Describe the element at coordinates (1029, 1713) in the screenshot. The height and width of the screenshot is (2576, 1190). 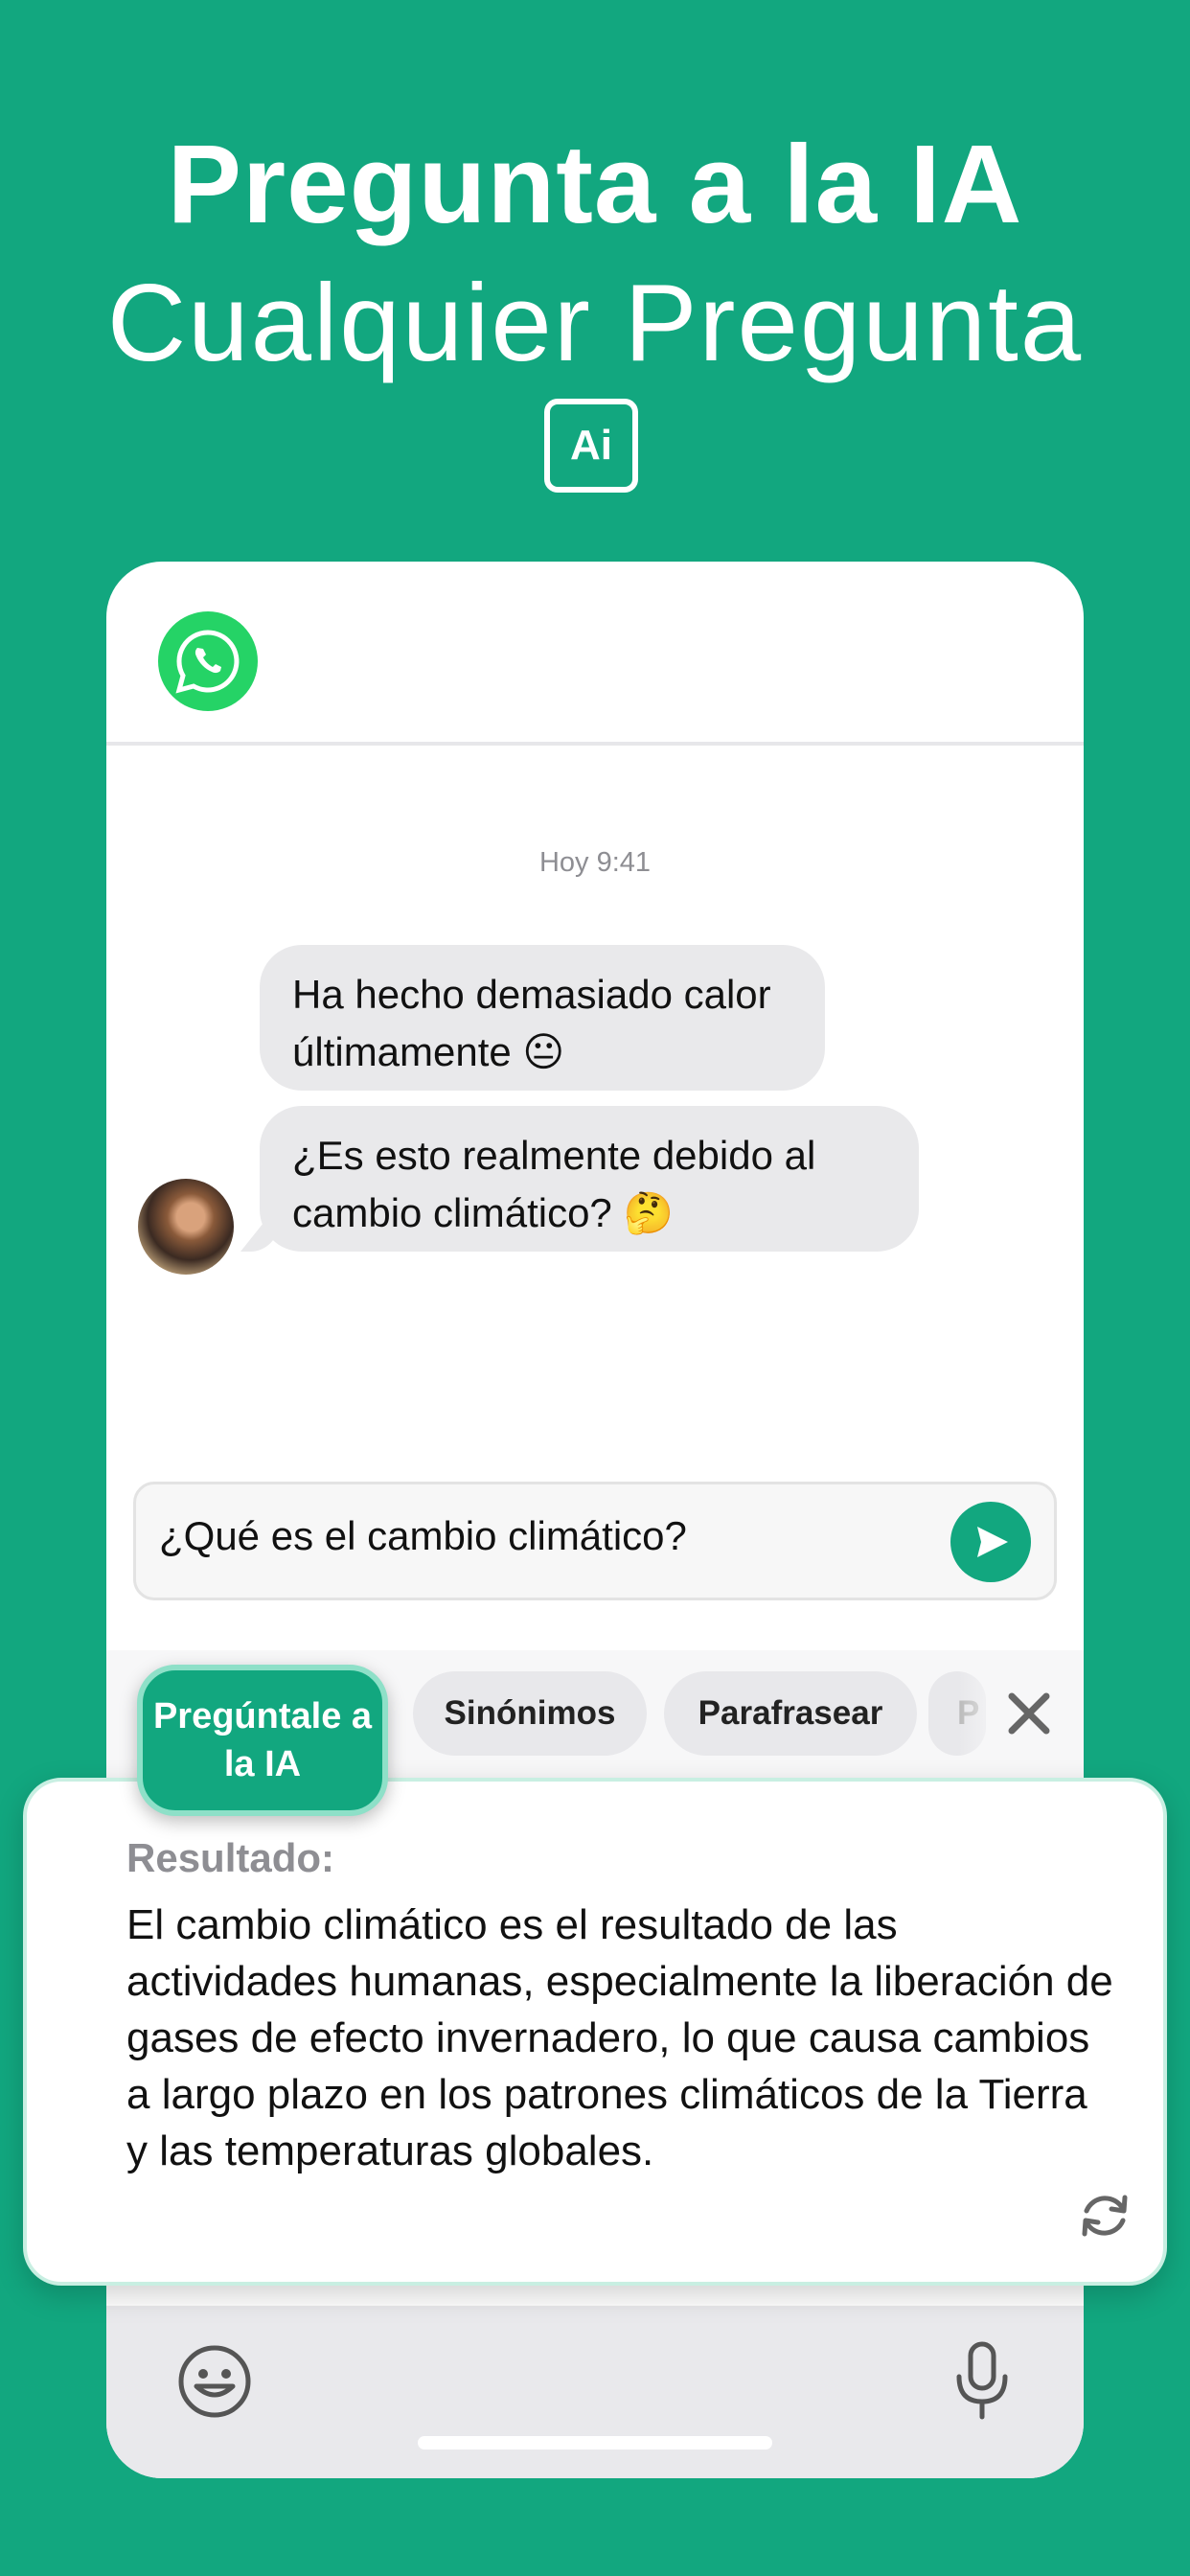
I see `close-icon` at that location.